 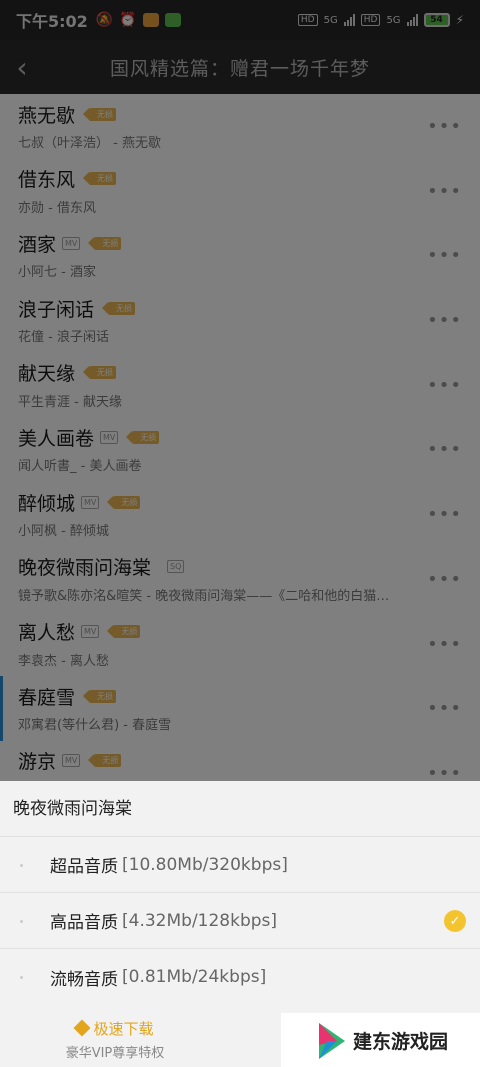 I want to click on watermark: 建东游戏园, so click(x=380, y=1040).